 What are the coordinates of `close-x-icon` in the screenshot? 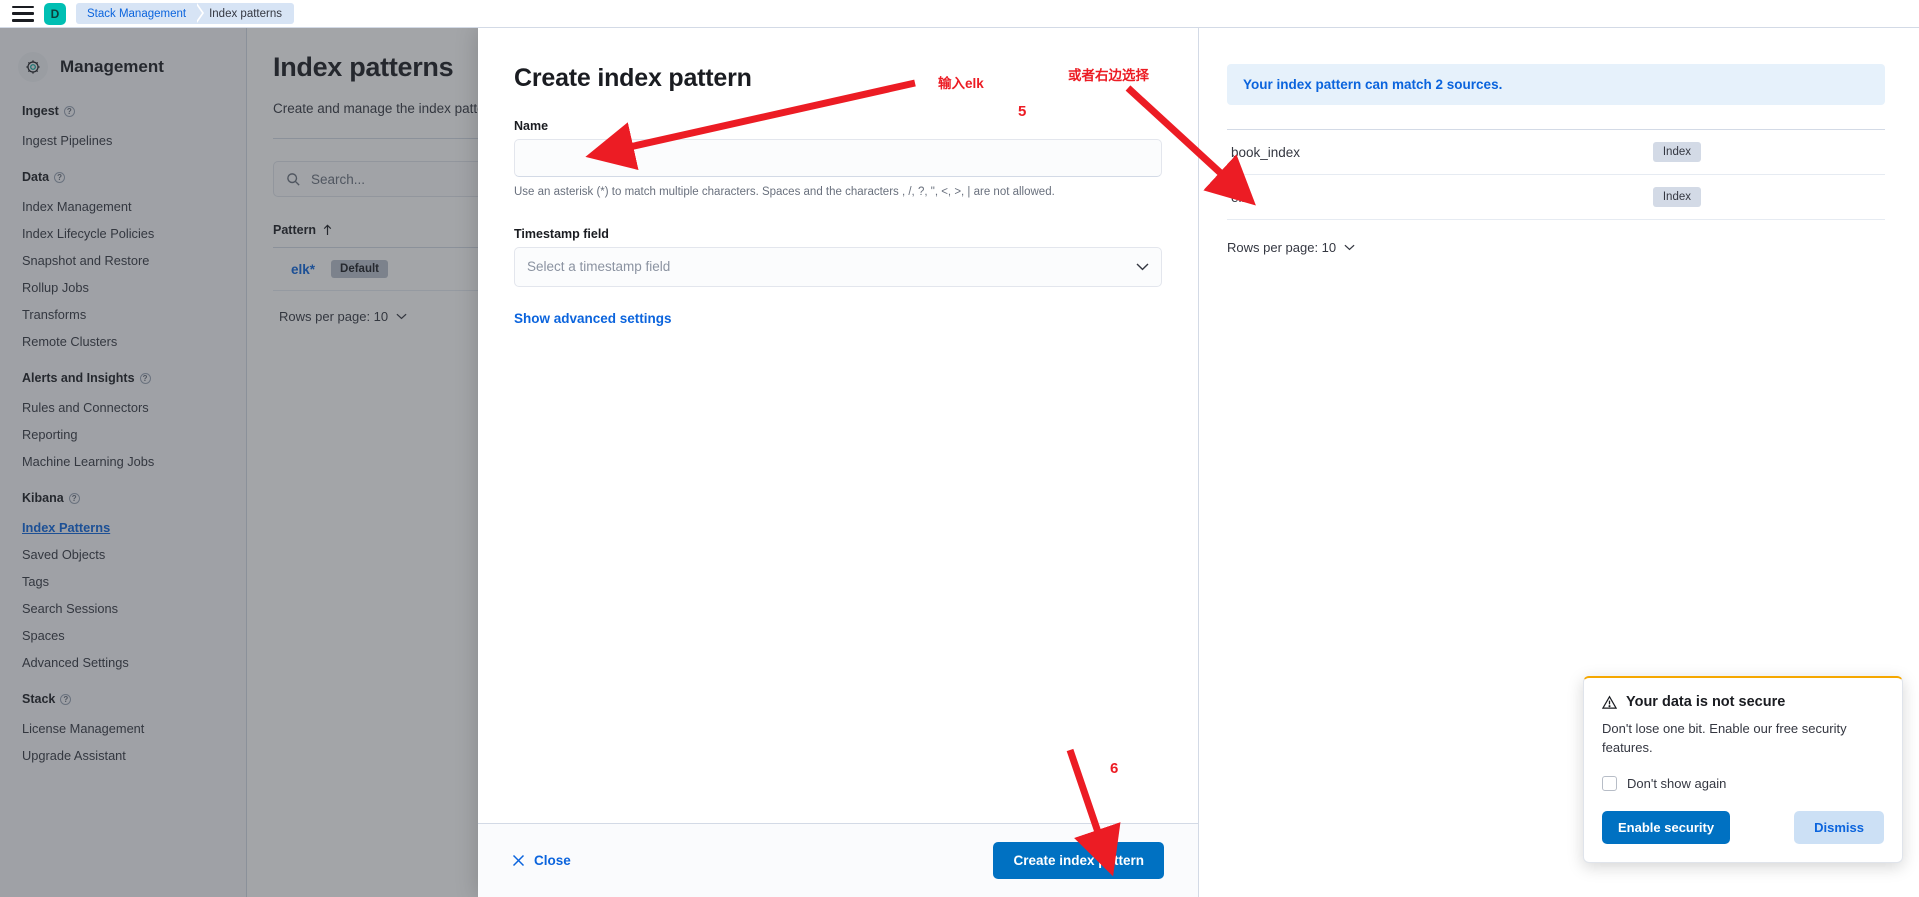 It's located at (518, 860).